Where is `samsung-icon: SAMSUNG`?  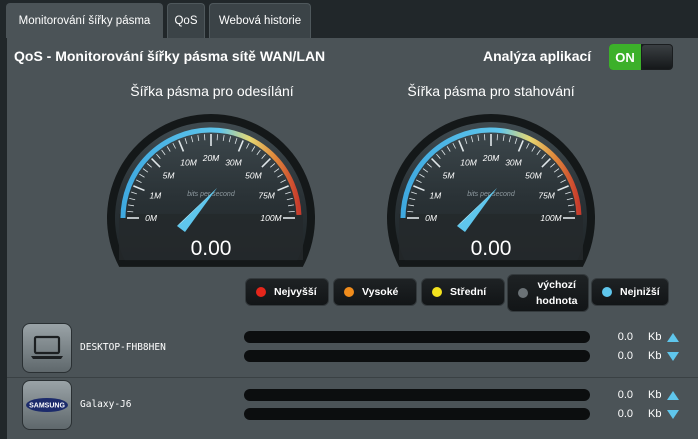 samsung-icon: SAMSUNG is located at coordinates (47, 405).